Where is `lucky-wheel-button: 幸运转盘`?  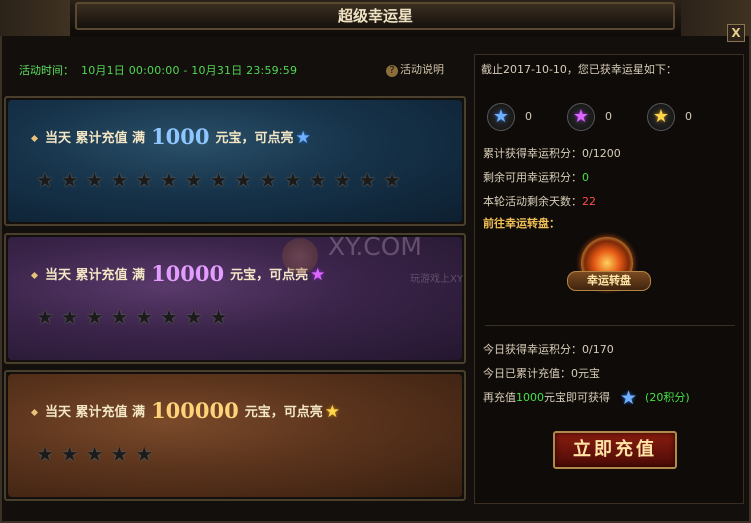 lucky-wheel-button: 幸运转盘 is located at coordinates (609, 268).